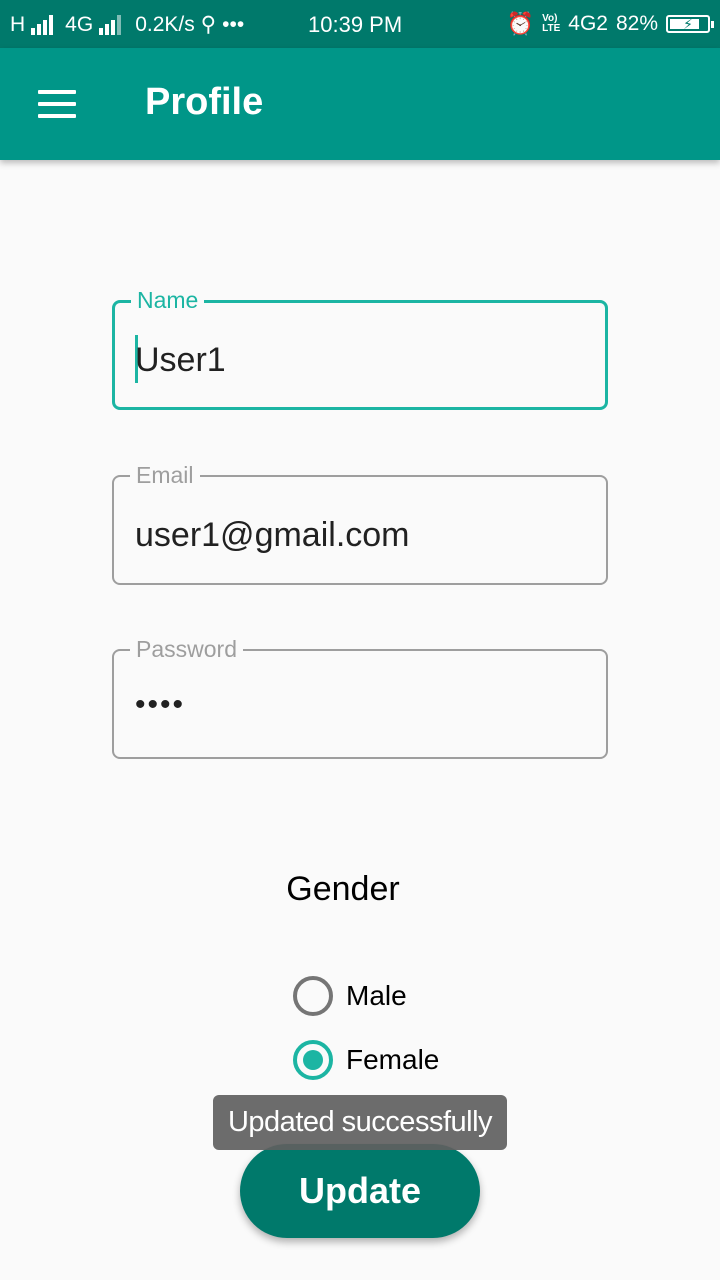 The height and width of the screenshot is (1280, 720). I want to click on status-right: ⏰ Vo) LTE 4G2 82% ⚡, so click(610, 24).